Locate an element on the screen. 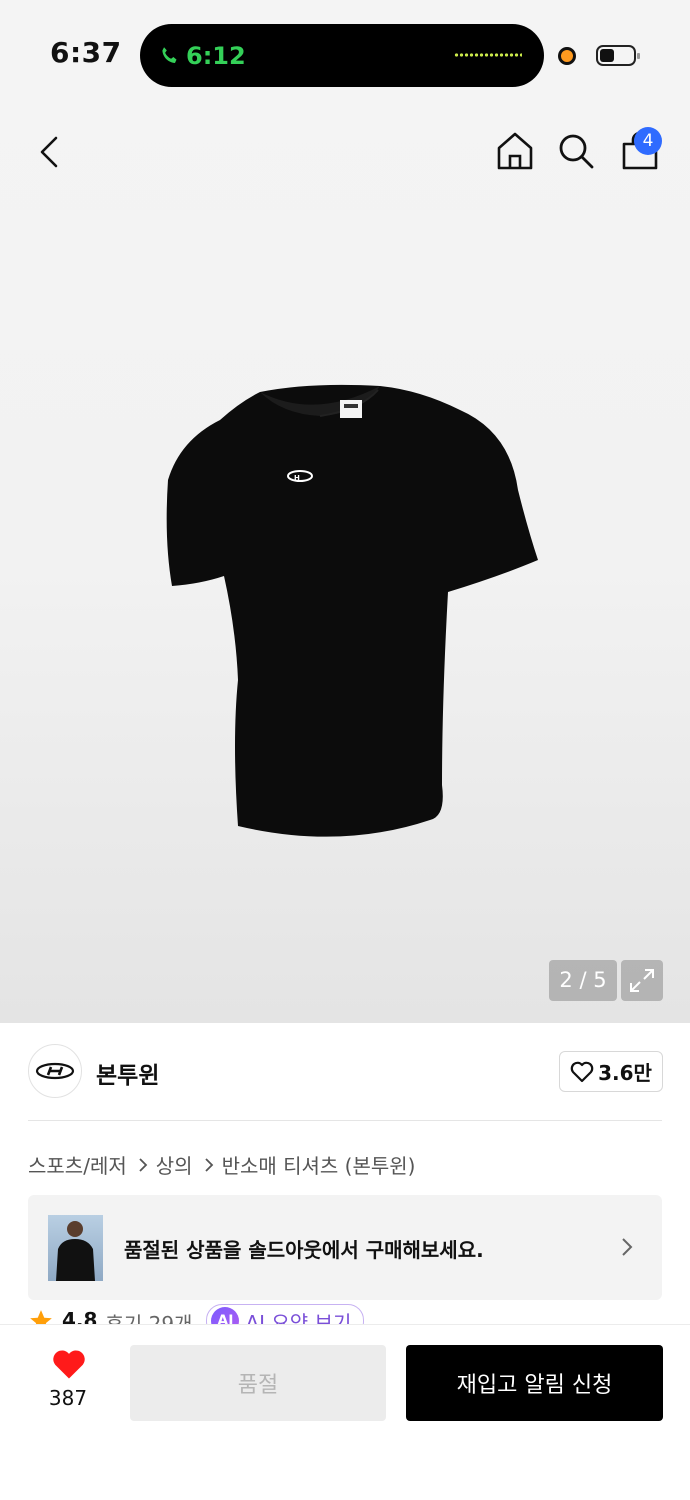  svg-text: H is located at coordinates (297, 478).